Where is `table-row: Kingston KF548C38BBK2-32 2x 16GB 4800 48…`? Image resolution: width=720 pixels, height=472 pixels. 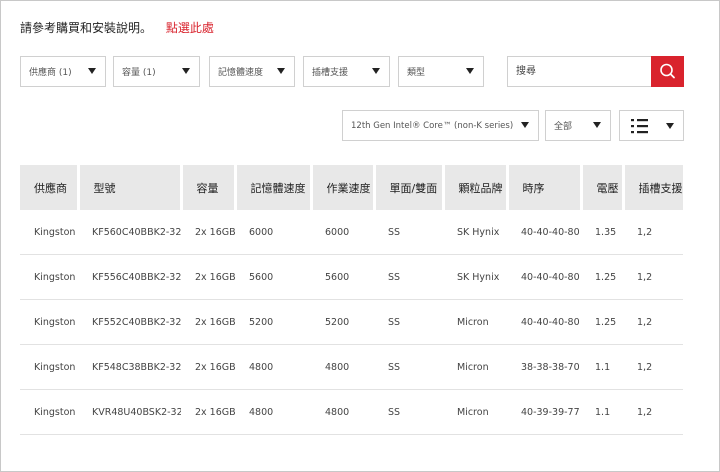 table-row: Kingston KF548C38BBK2-32 2x 16GB 4800 48… is located at coordinates (351, 367).